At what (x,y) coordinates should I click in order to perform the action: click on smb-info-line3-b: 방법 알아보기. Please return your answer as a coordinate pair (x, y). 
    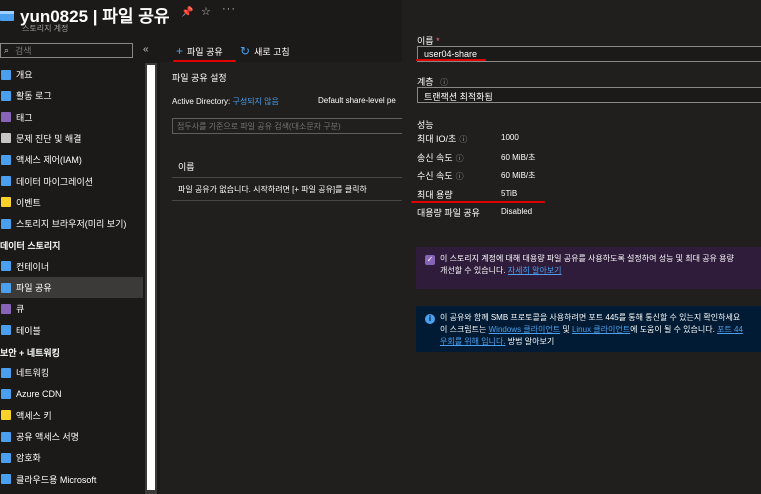
    Looking at the image, I should click on (531, 341).